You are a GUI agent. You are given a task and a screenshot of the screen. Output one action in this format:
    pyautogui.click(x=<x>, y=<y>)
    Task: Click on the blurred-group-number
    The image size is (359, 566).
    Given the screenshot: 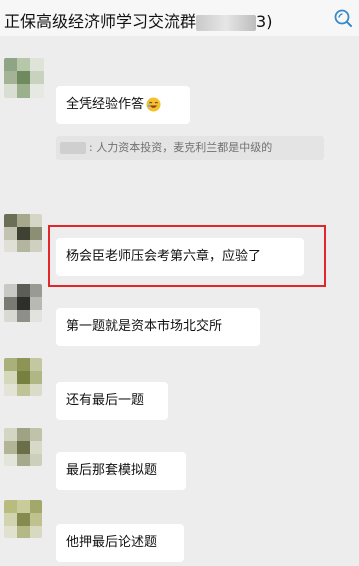 What is the action you would take?
    pyautogui.click(x=226, y=22)
    